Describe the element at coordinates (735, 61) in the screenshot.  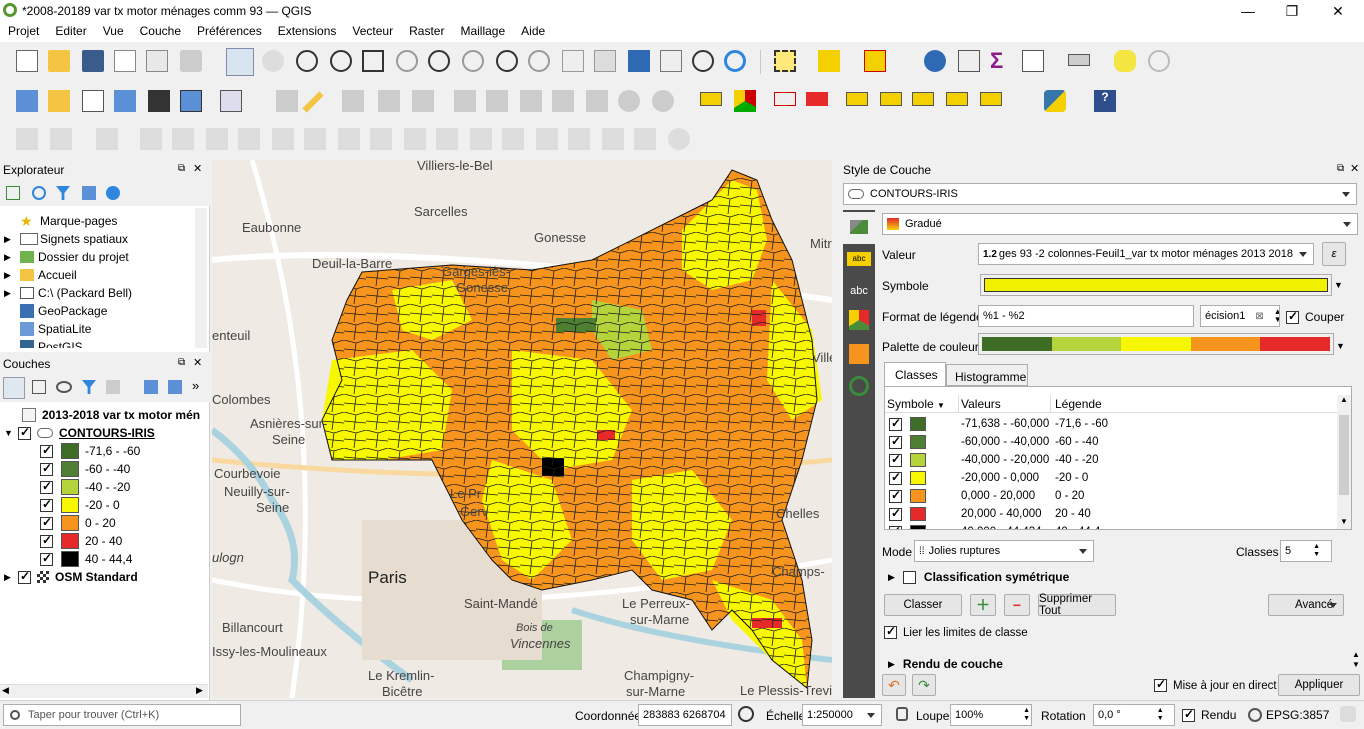
I see `refresh-icon` at that location.